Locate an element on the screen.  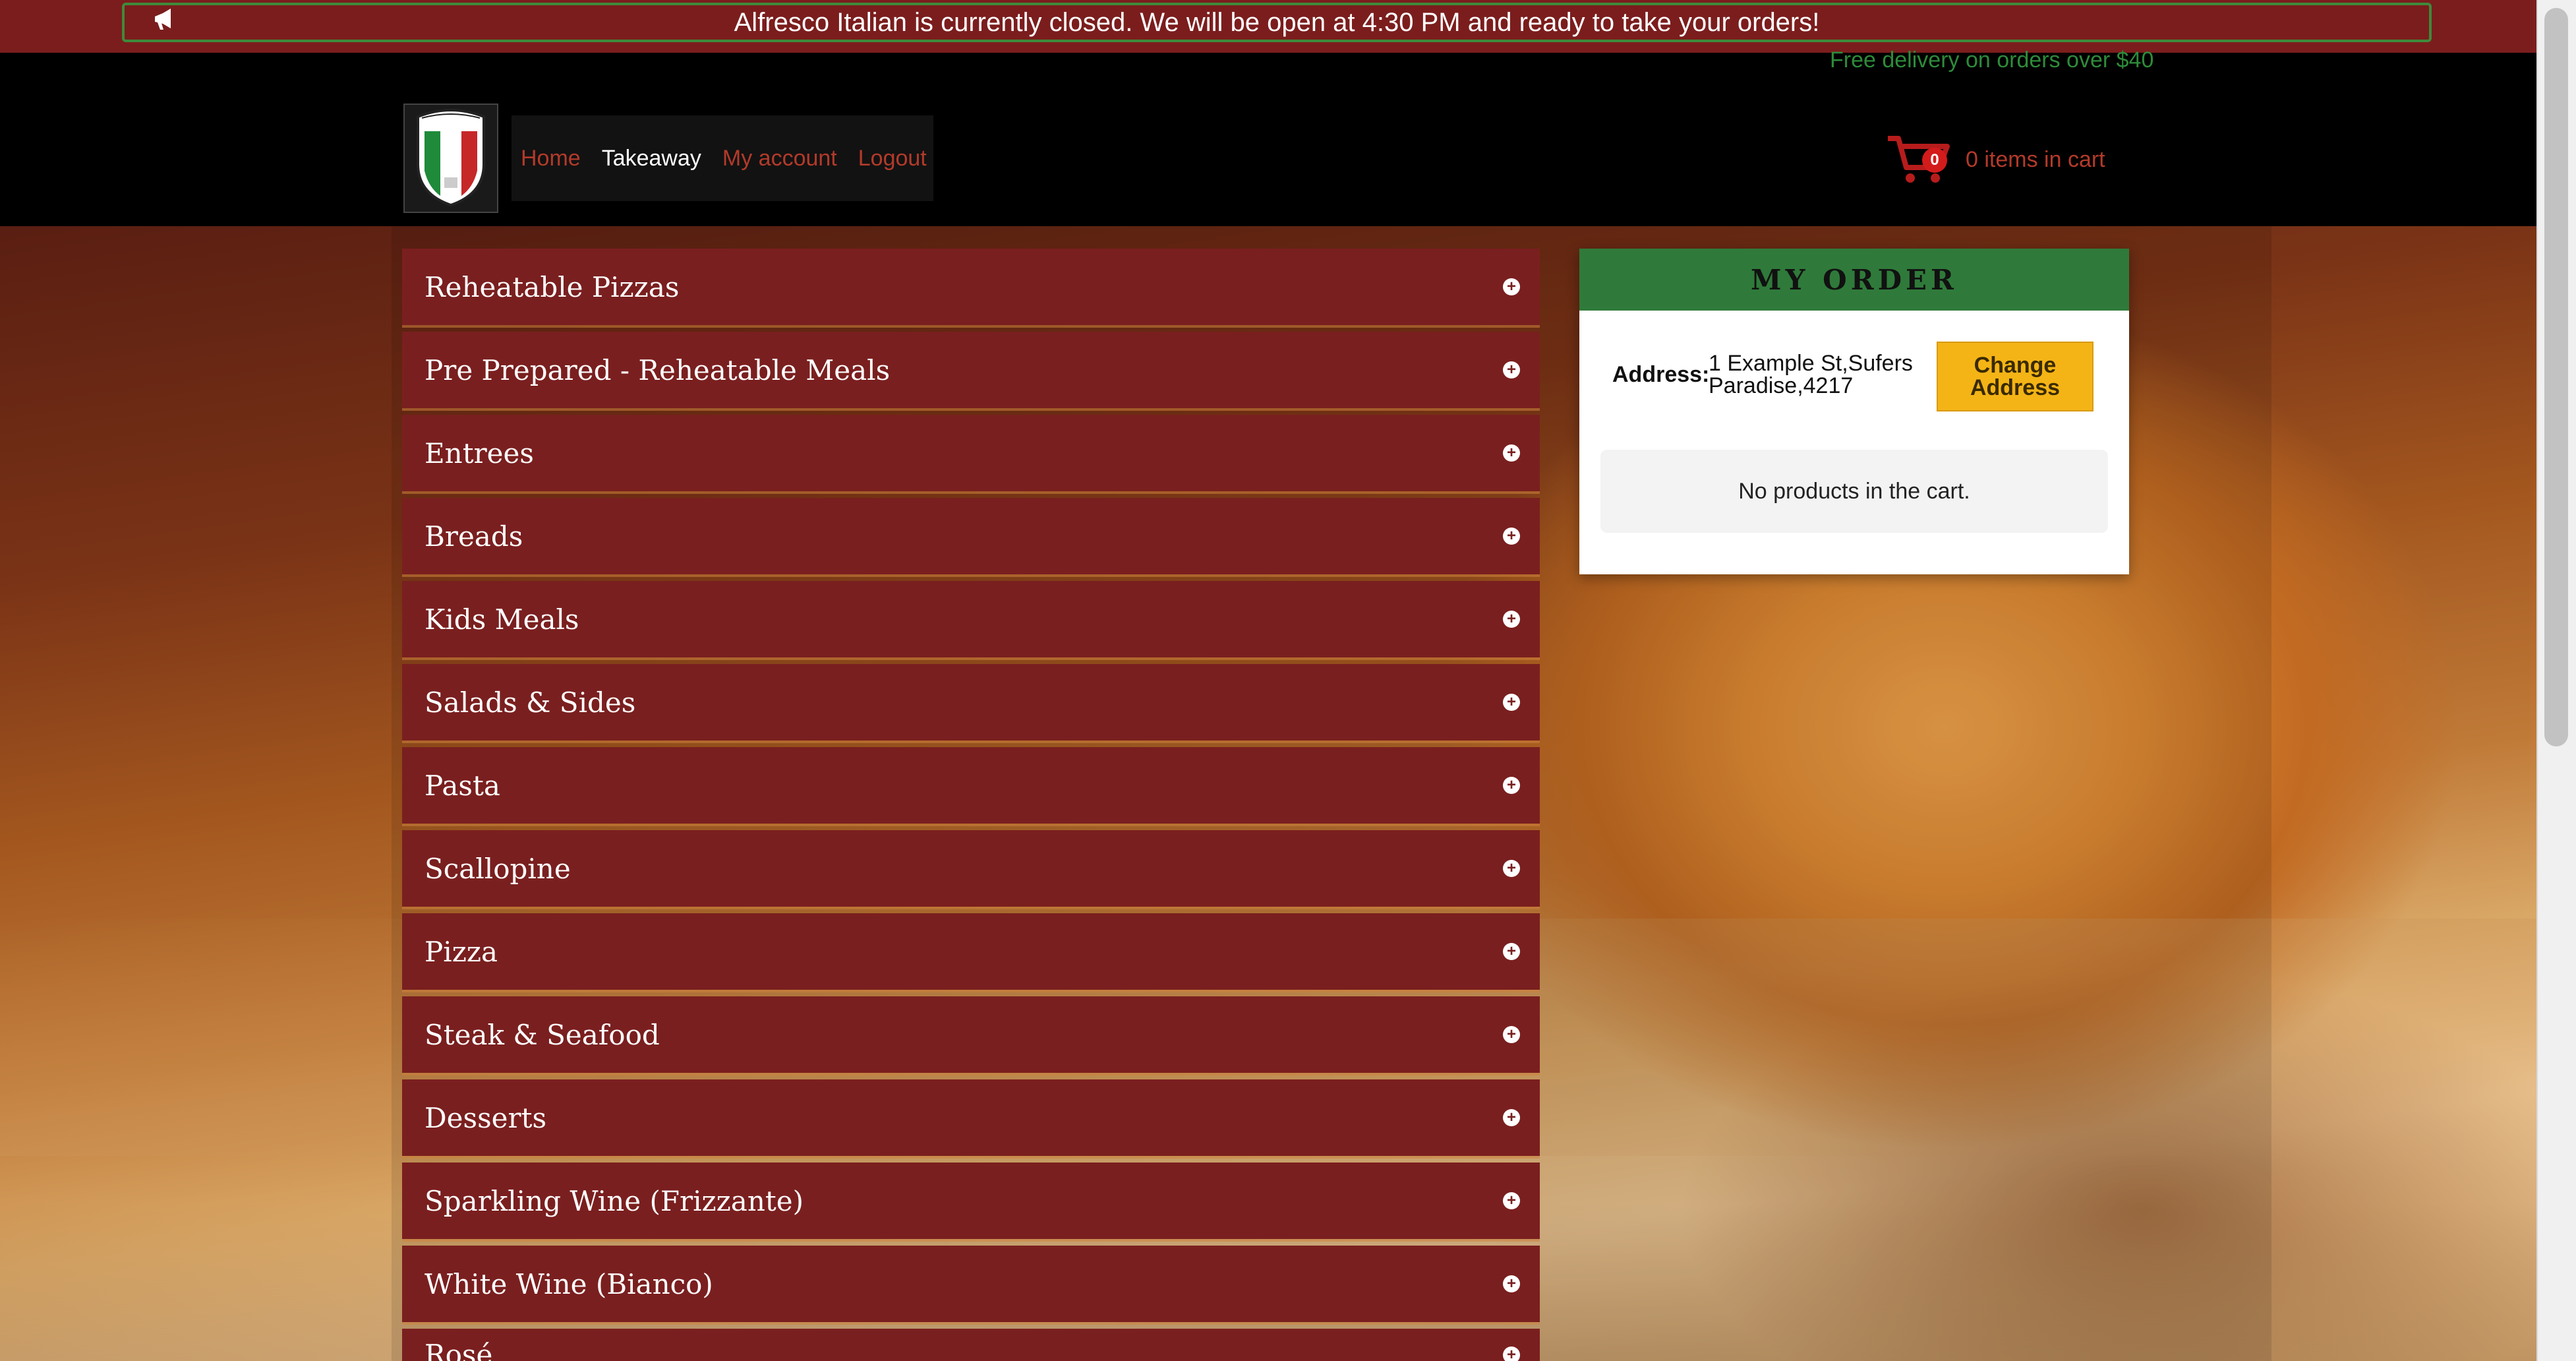
free-delivery-text: Free delivery on orders over $40 is located at coordinates (1992, 60).